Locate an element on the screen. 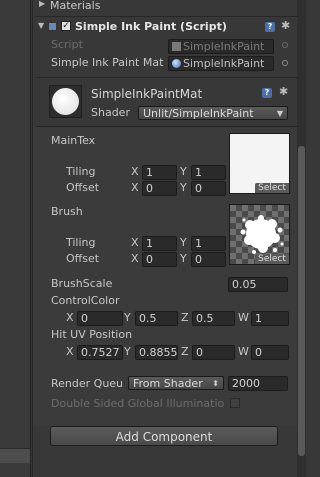 This screenshot has height=477, width=320. maintex-select-button: Select is located at coordinates (272, 188).